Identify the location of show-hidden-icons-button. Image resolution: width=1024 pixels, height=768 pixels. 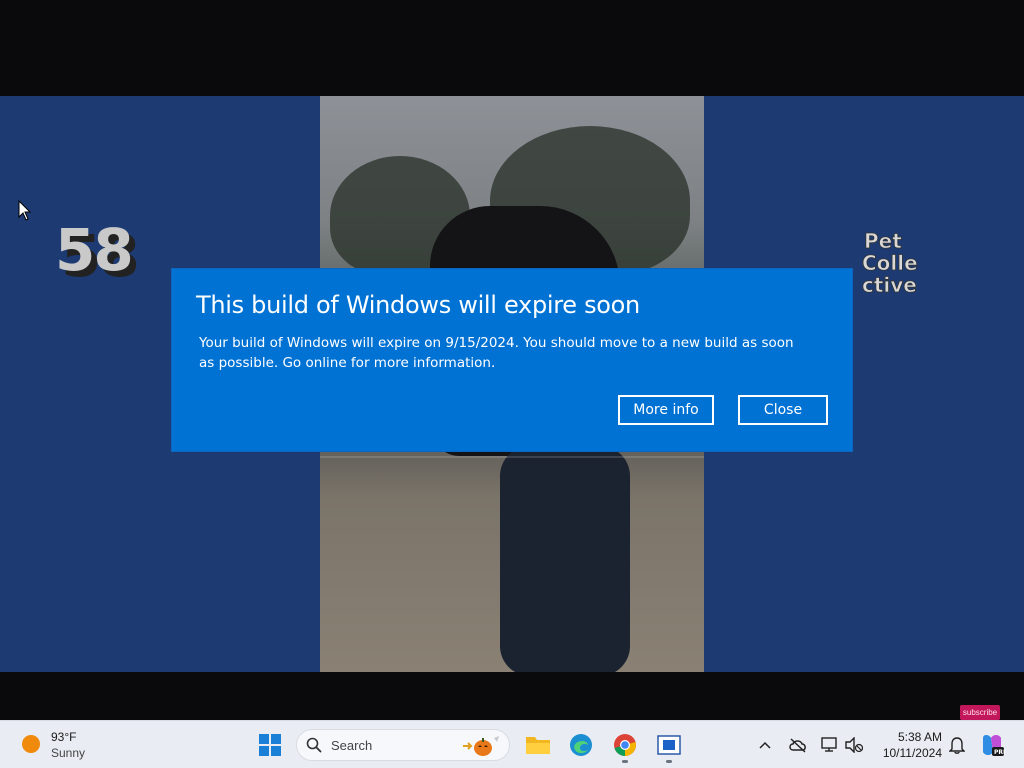
(765, 745).